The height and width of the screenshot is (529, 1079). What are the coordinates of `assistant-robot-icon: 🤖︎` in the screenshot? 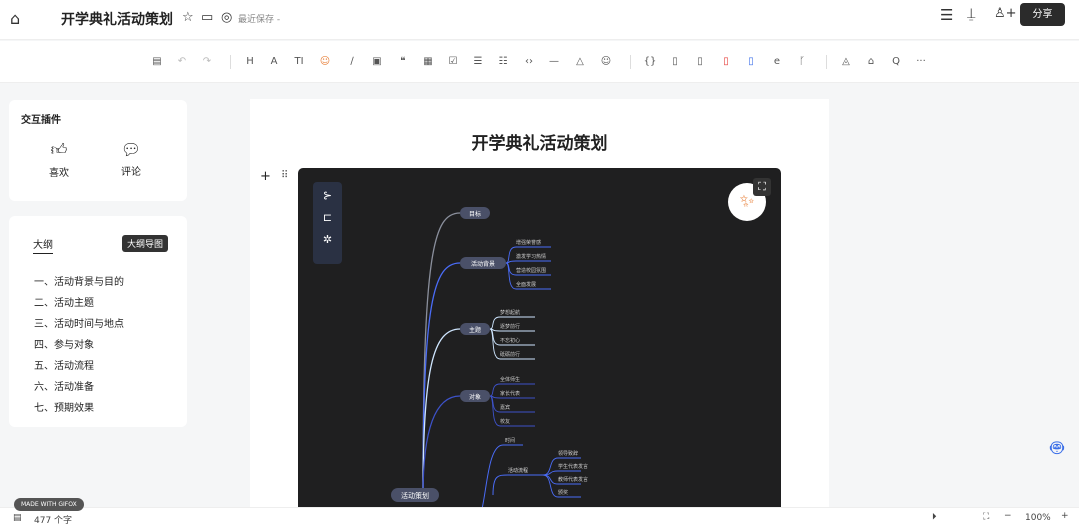 It's located at (1057, 450).